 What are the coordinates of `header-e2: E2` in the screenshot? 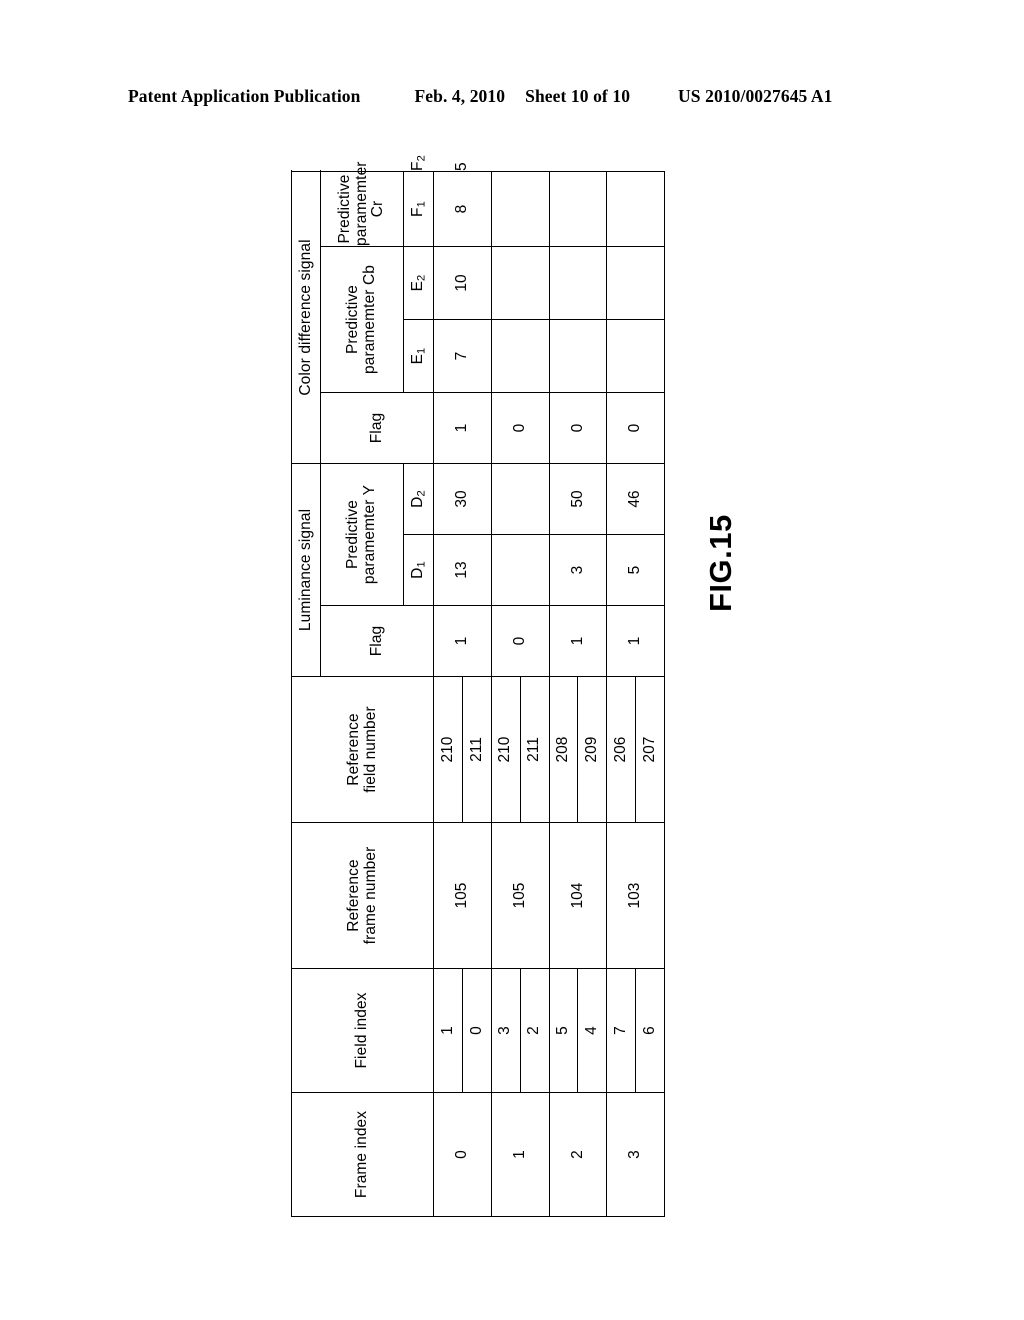 It's located at (418, 283).